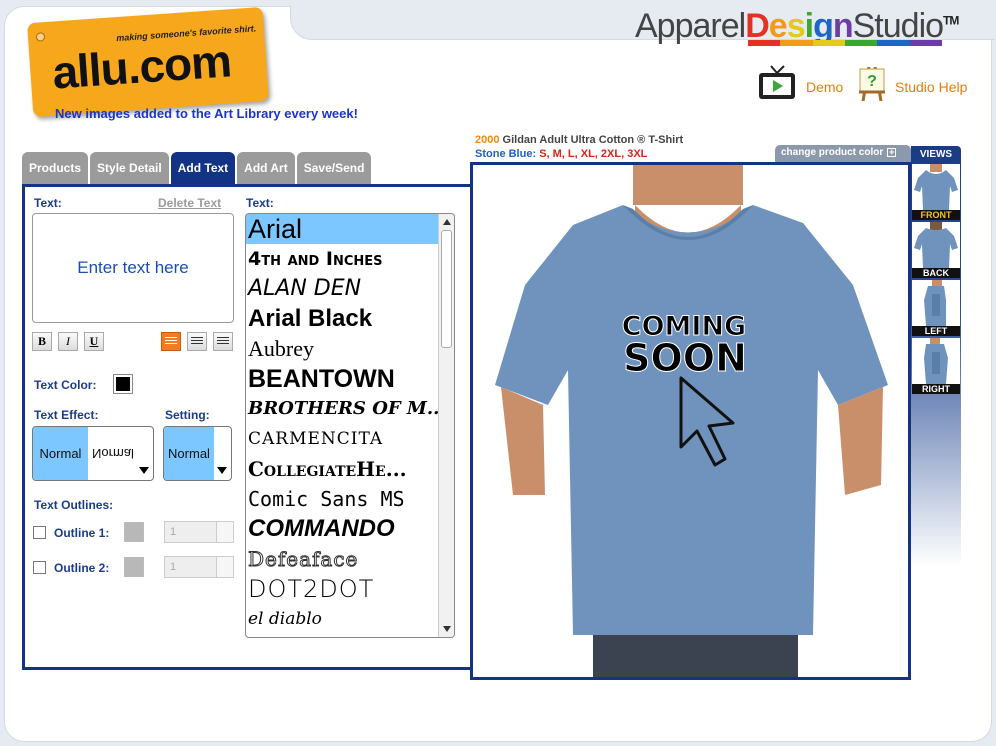 This screenshot has width=996, height=746. What do you see at coordinates (189, 453) in the screenshot?
I see `setting-normal-option: Normal` at bounding box center [189, 453].